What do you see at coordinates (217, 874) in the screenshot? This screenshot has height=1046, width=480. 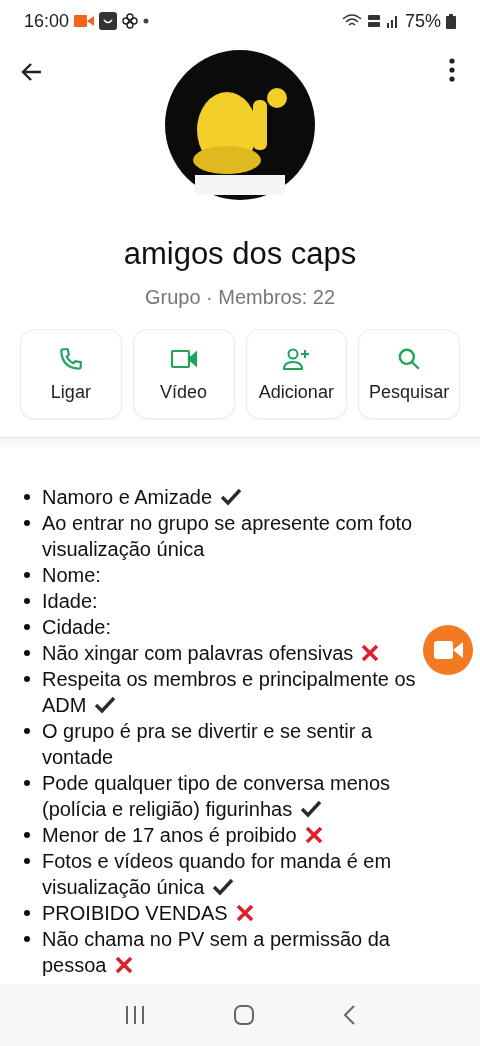 I see `rule-text: Fotos e vídeos quando for manda é em visualização única` at bounding box center [217, 874].